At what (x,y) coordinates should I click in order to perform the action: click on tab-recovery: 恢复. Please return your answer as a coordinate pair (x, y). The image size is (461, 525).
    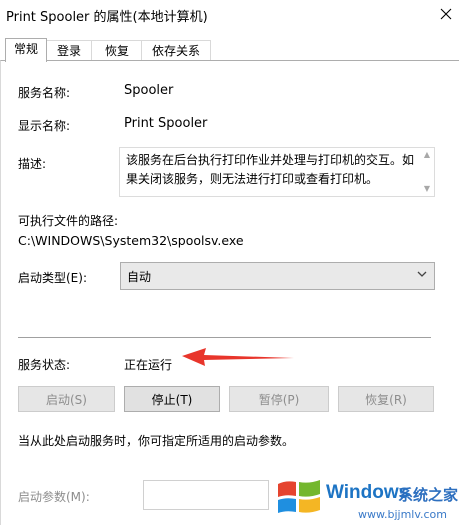
    Looking at the image, I should click on (117, 50).